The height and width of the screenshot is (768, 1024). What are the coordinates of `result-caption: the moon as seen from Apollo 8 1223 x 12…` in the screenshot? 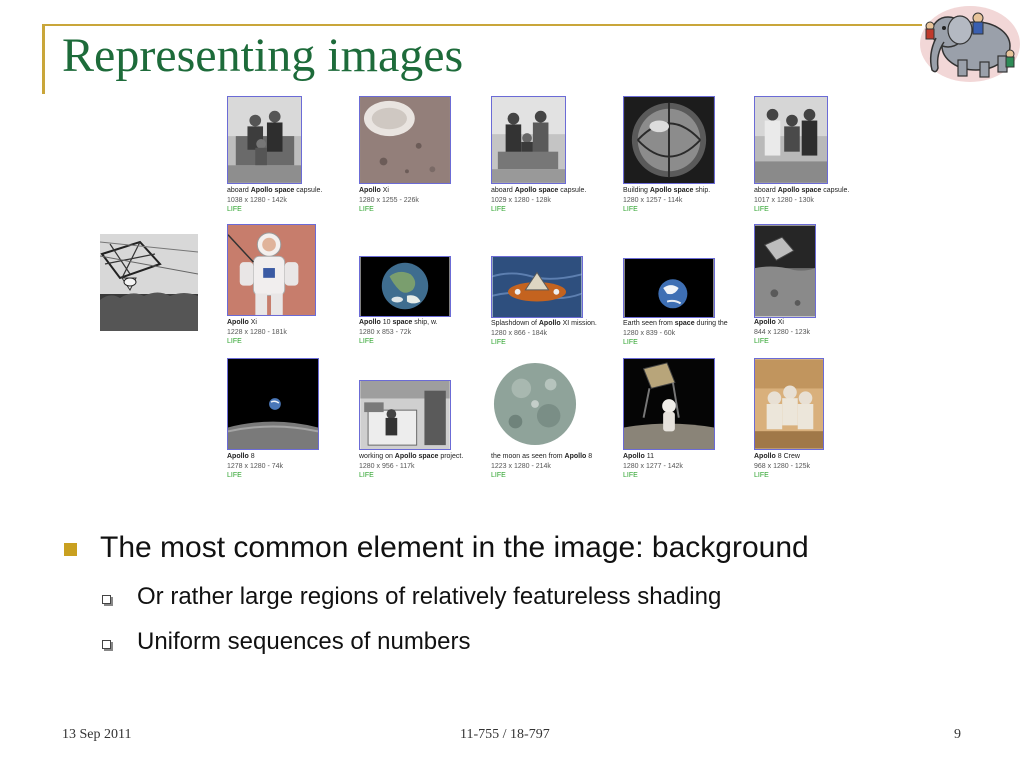 It's located at (542, 466).